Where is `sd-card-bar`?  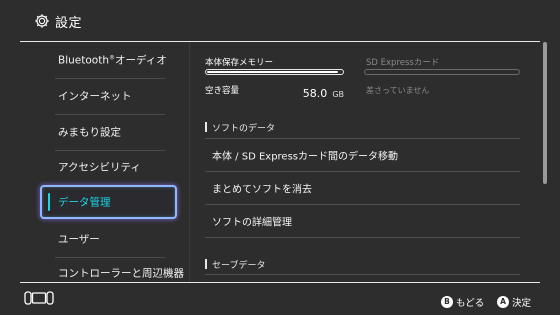 sd-card-bar is located at coordinates (442, 72).